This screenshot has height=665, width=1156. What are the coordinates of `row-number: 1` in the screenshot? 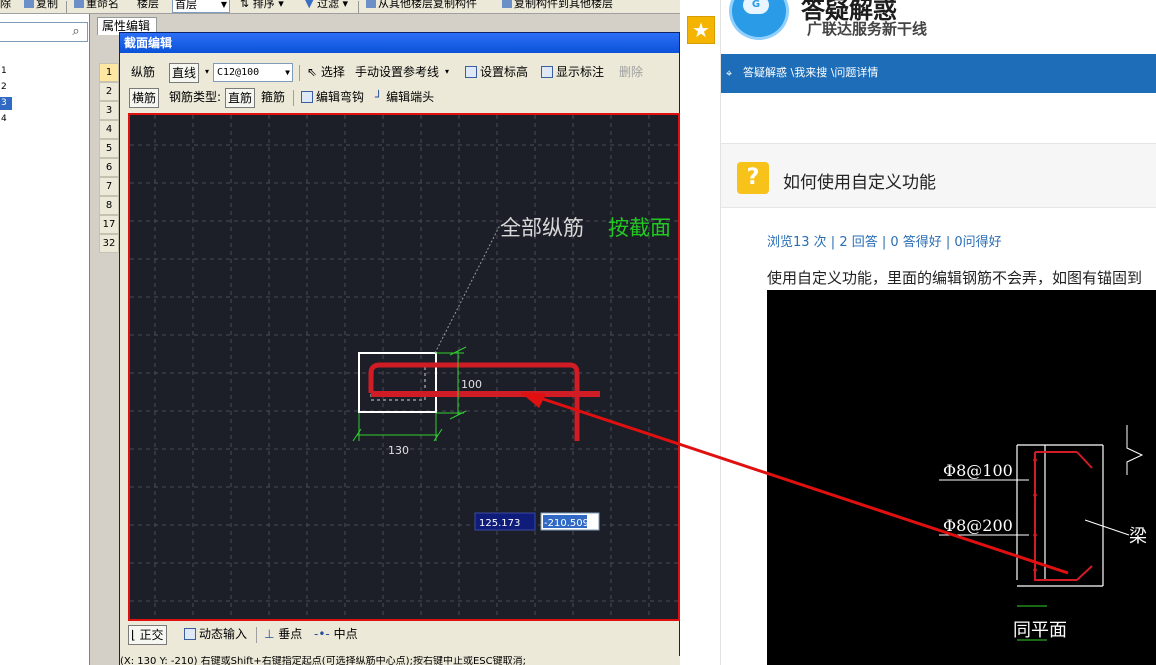 It's located at (109, 72).